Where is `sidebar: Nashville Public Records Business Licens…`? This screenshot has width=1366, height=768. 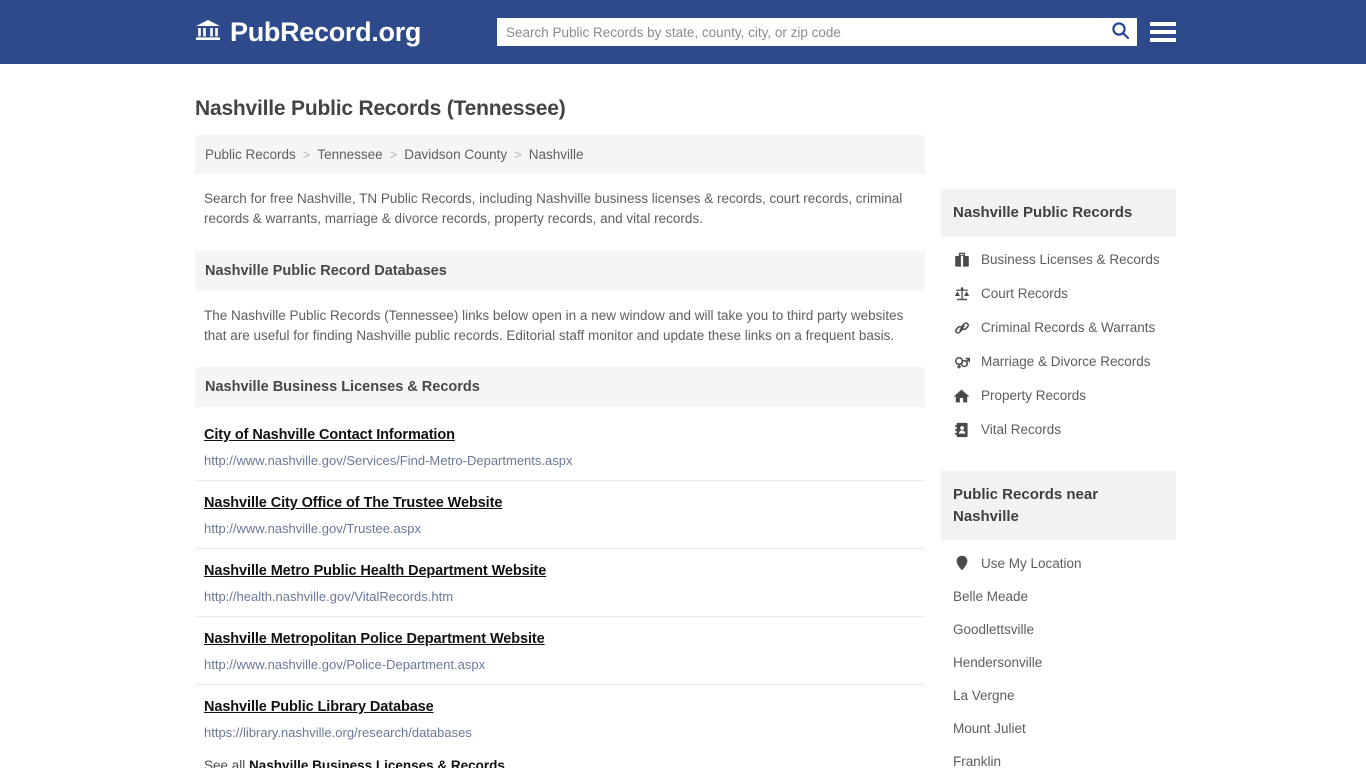
sidebar: Nashville Public Records Business Licens… is located at coordinates (1058, 478).